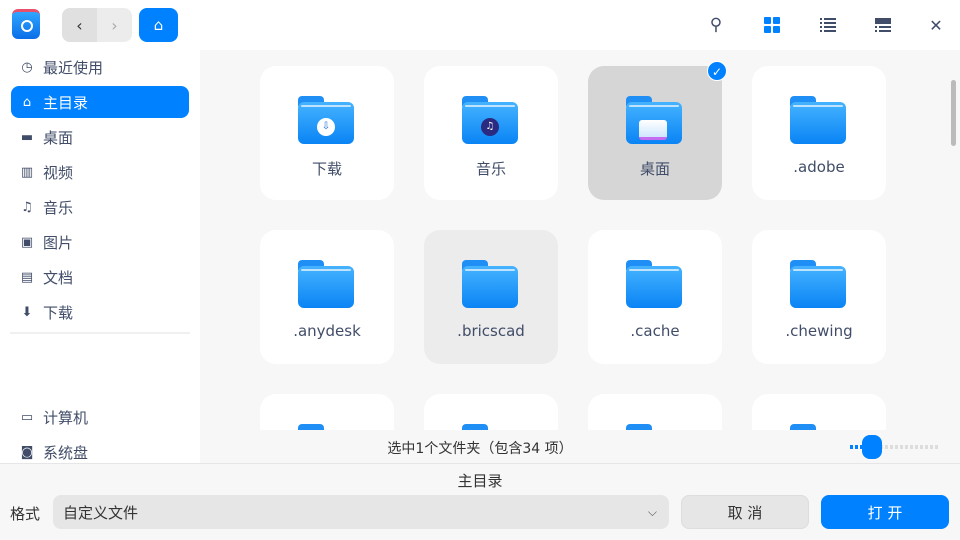  What do you see at coordinates (58, 172) in the screenshot?
I see `sidebar-item-label: 视频` at bounding box center [58, 172].